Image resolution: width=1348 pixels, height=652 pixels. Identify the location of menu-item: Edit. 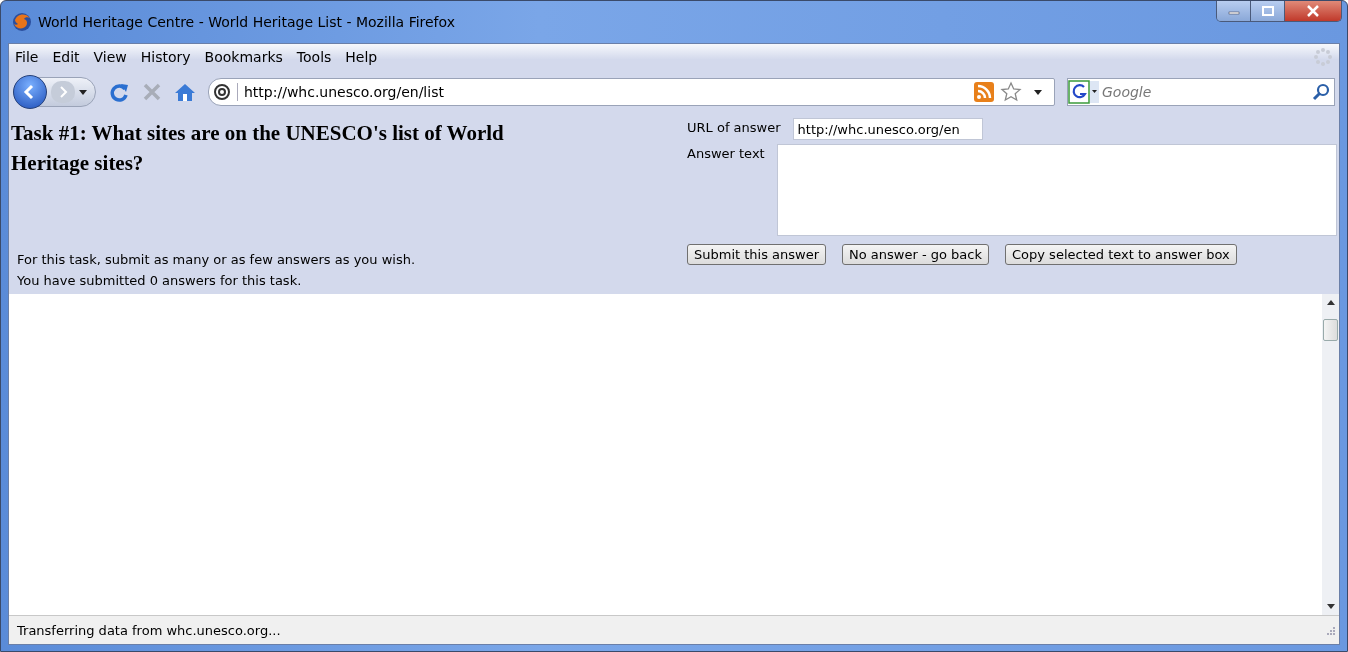
(66, 57).